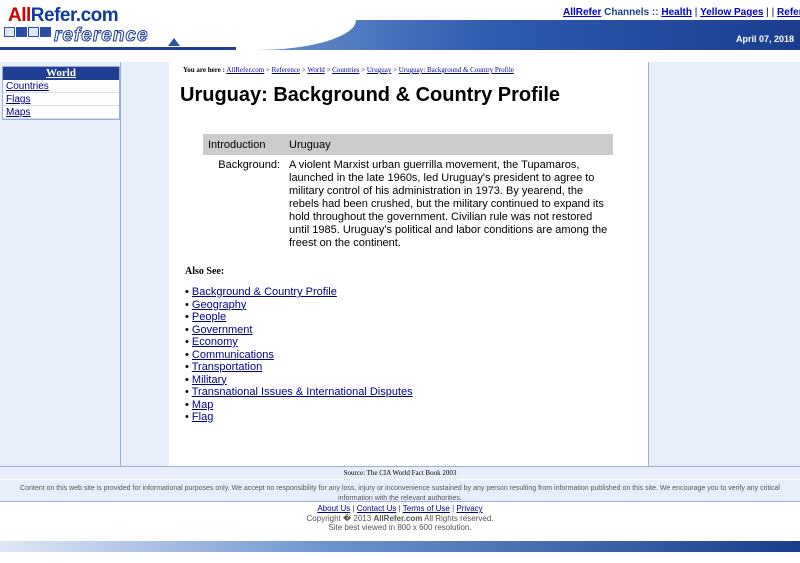 This screenshot has width=800, height=563. What do you see at coordinates (724, 264) in the screenshot?
I see `right-column` at bounding box center [724, 264].